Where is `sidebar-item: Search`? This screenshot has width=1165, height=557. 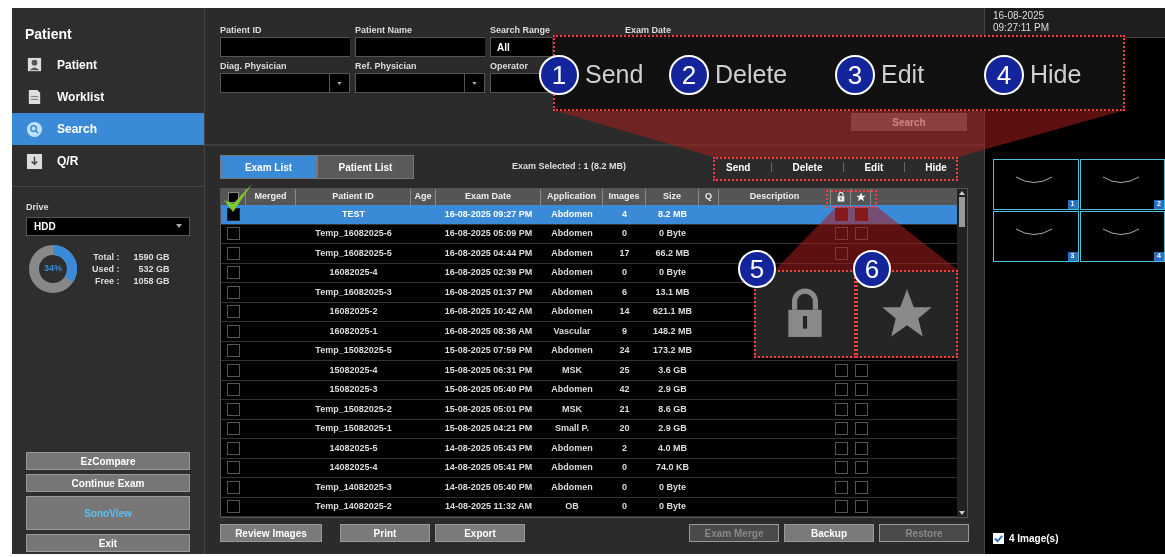
sidebar-item: Search is located at coordinates (108, 129).